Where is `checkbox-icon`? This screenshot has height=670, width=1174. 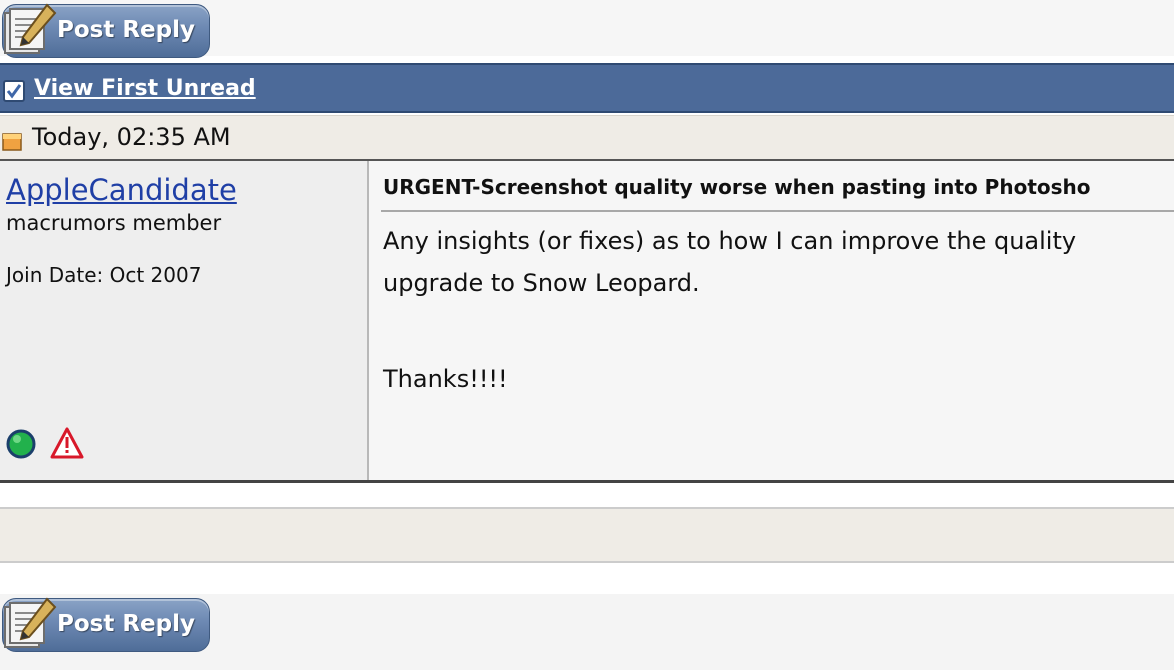 checkbox-icon is located at coordinates (14, 91).